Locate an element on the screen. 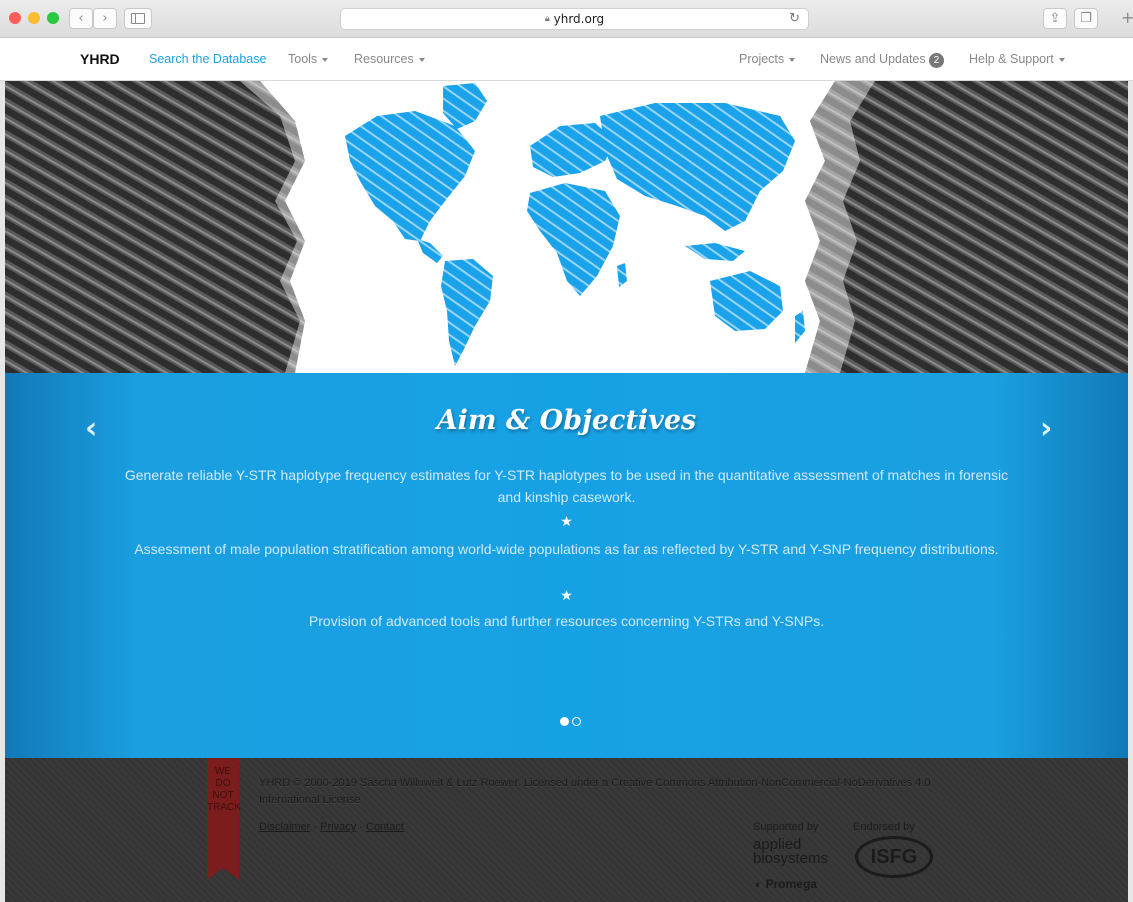 The width and height of the screenshot is (1133, 902). address-bar: 🔒︎ yhrd.org ↻ is located at coordinates (574, 19).